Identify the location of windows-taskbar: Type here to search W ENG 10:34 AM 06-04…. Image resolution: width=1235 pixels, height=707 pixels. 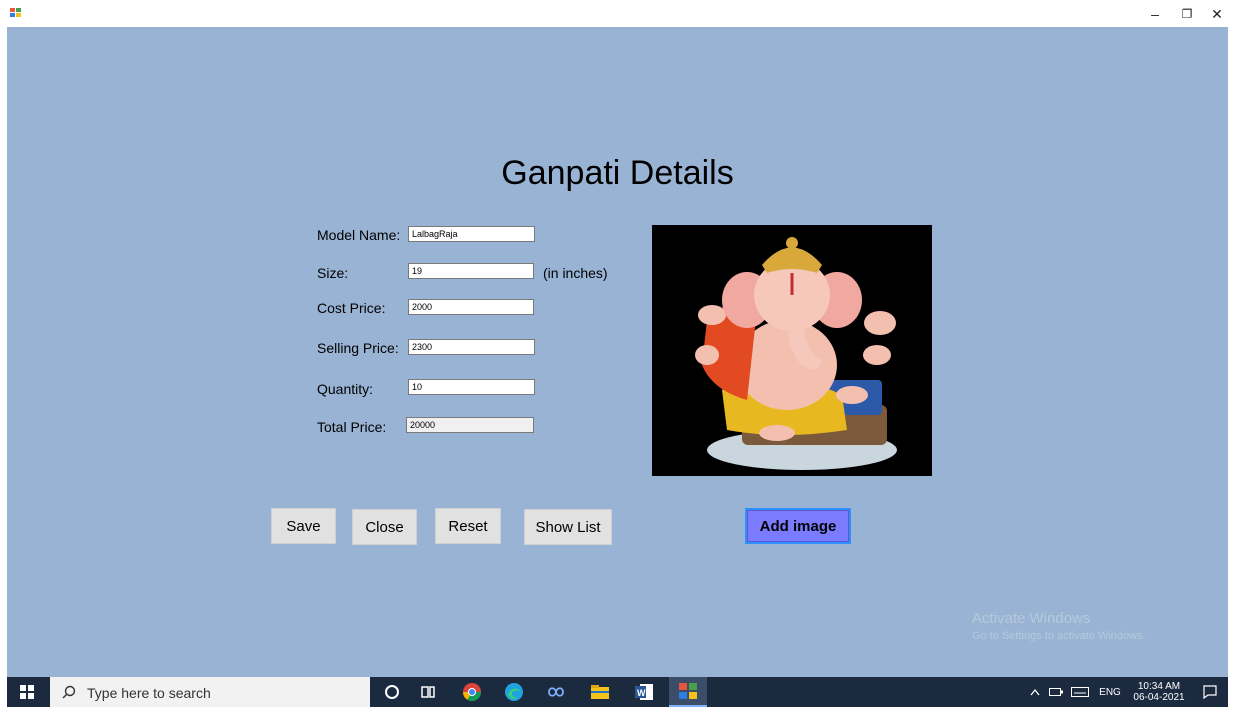
(617, 692).